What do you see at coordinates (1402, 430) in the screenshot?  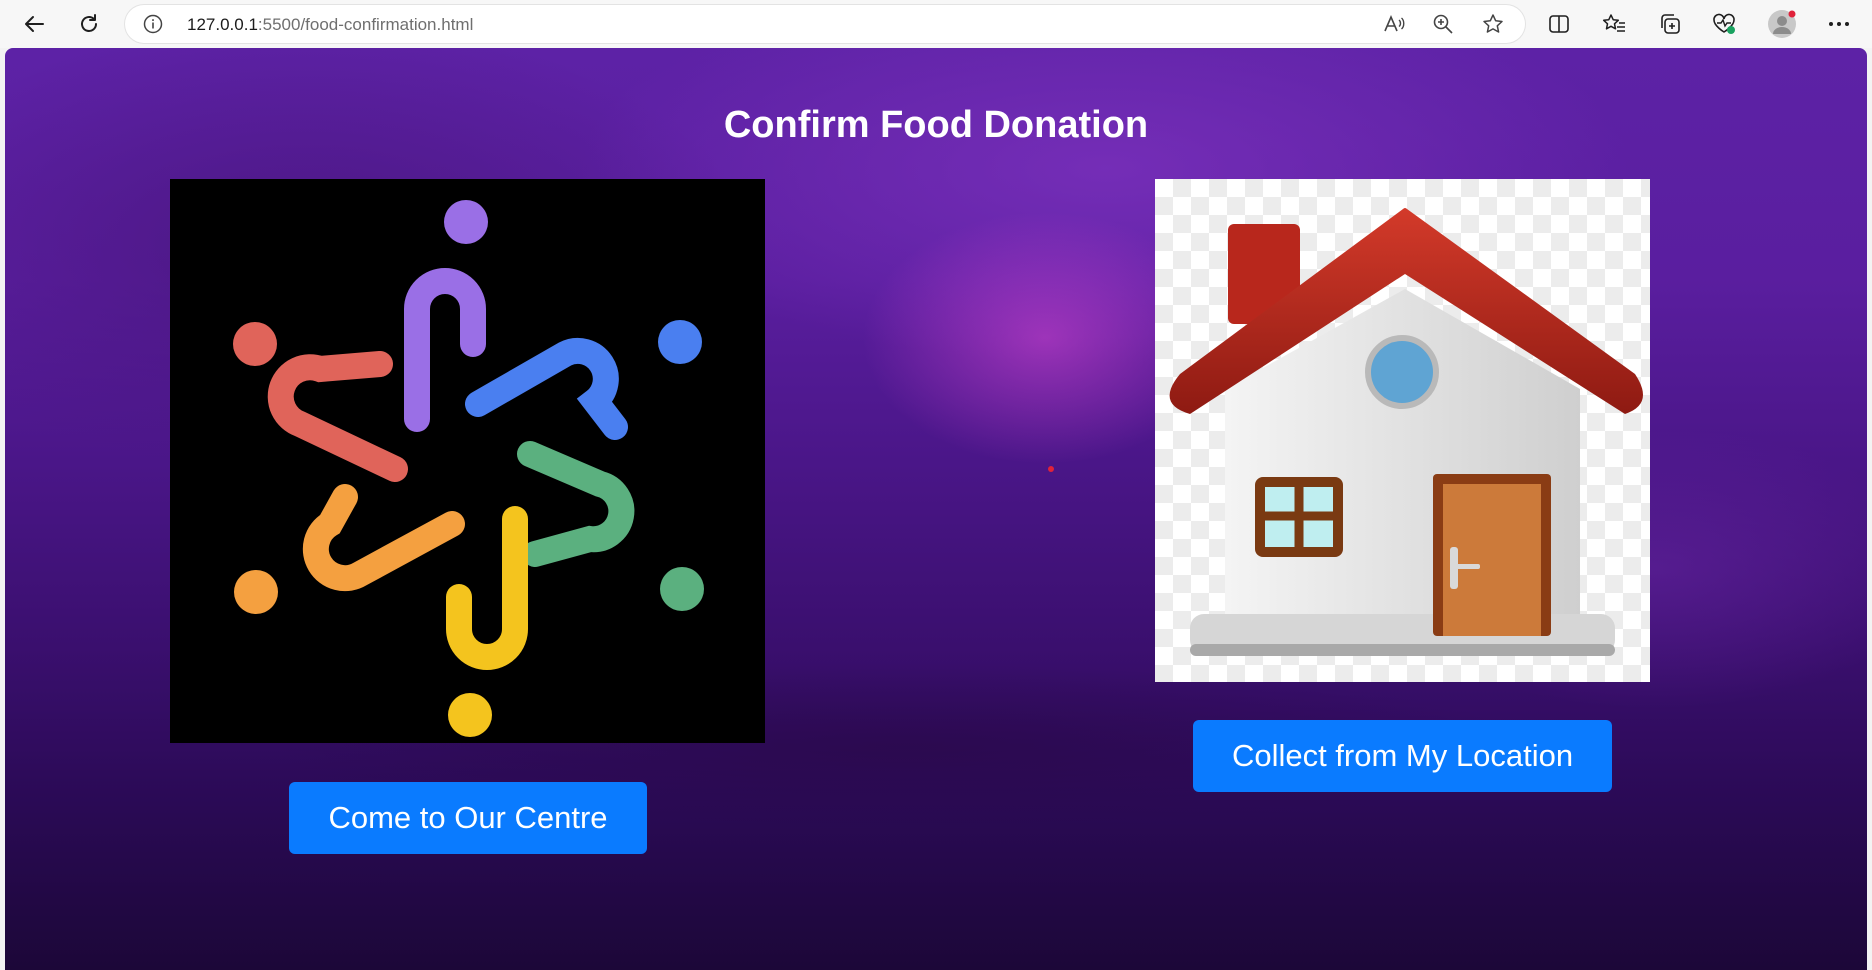 I see `house-icon` at bounding box center [1402, 430].